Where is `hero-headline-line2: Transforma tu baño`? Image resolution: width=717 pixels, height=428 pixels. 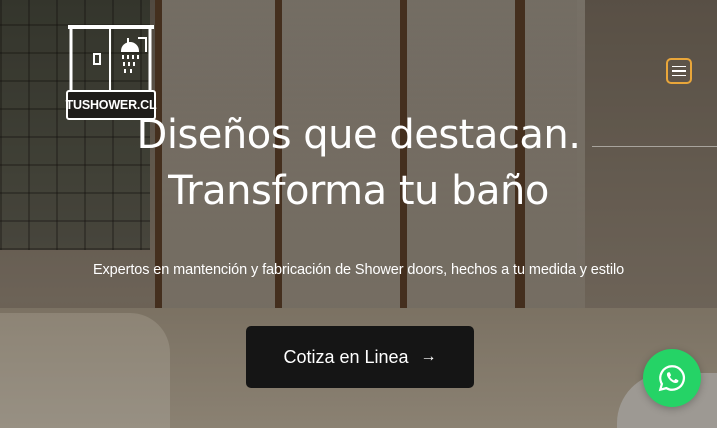 hero-headline-line2: Transforma tu baño is located at coordinates (358, 191).